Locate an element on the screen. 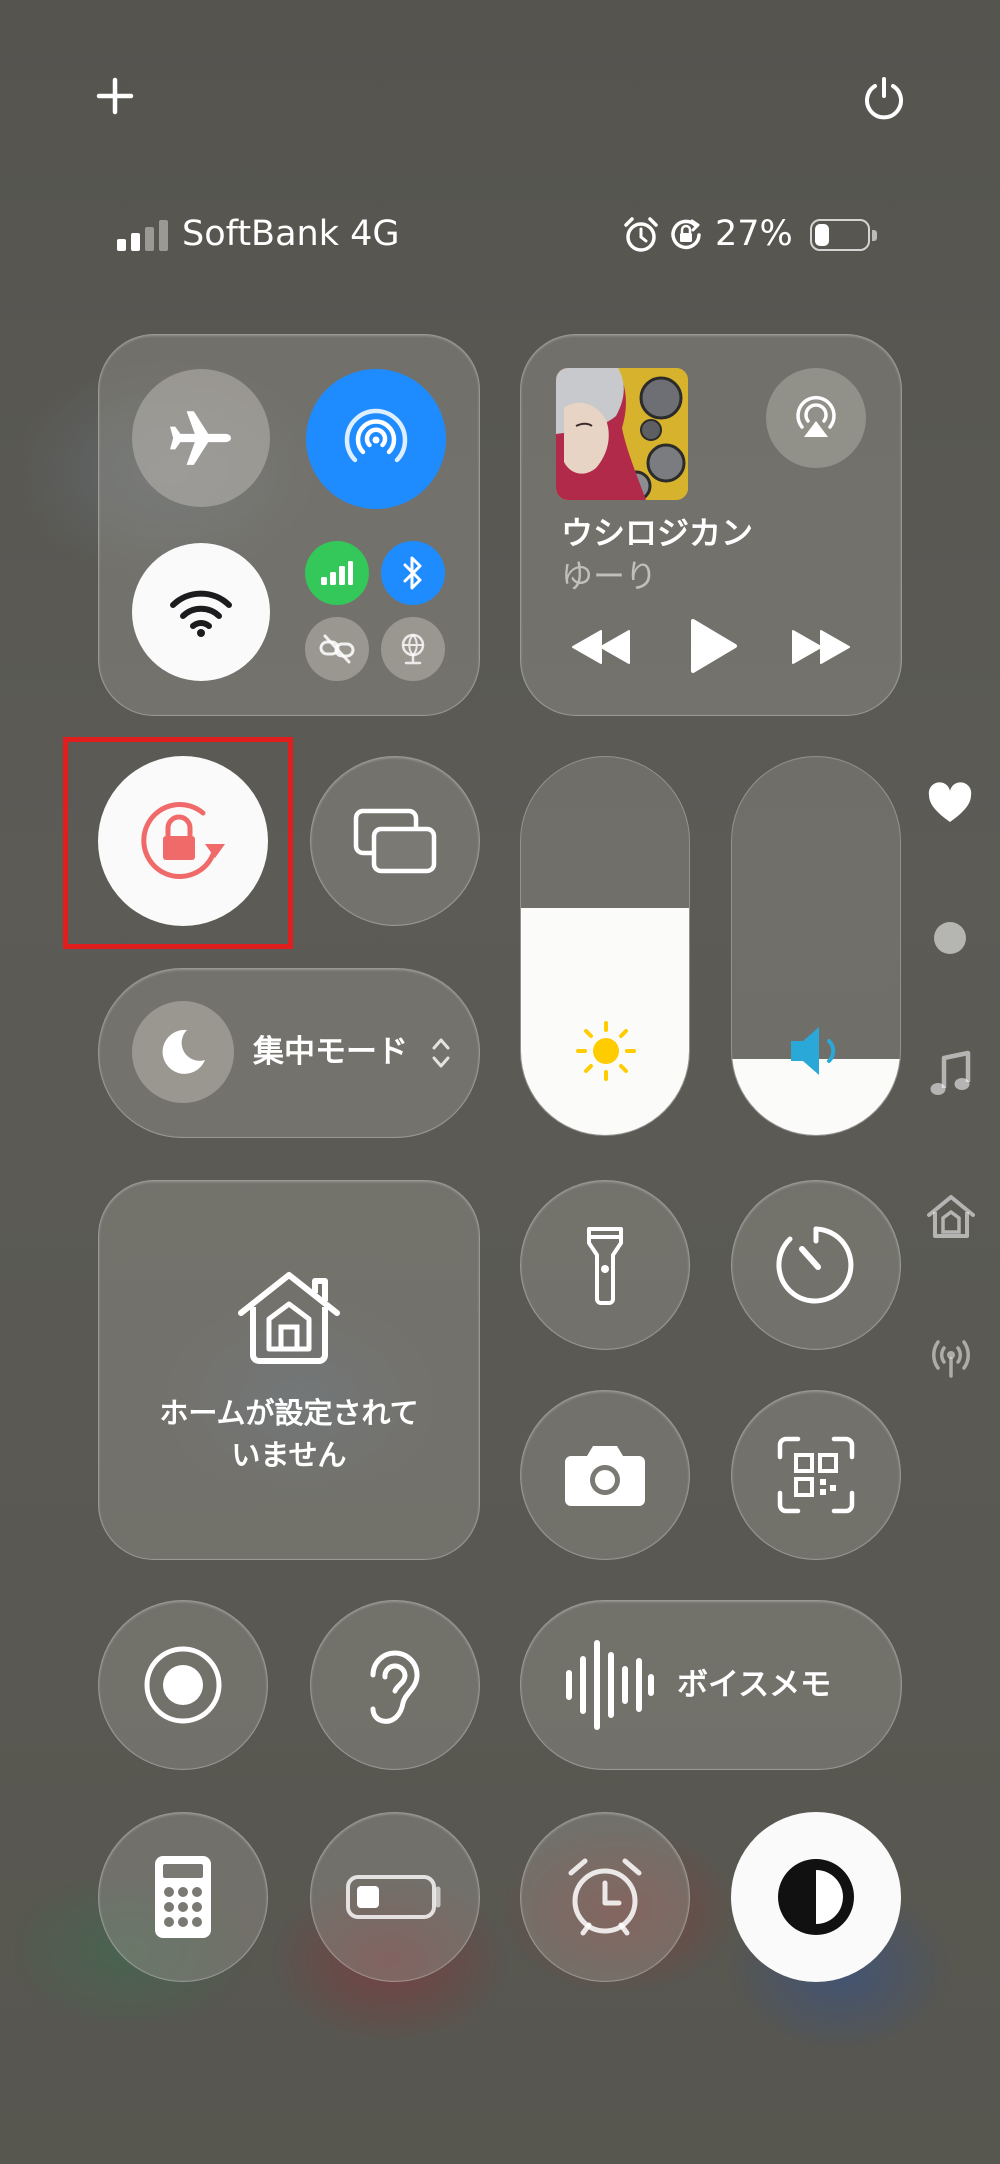  page-indicator-favorites is located at coordinates (950, 804).